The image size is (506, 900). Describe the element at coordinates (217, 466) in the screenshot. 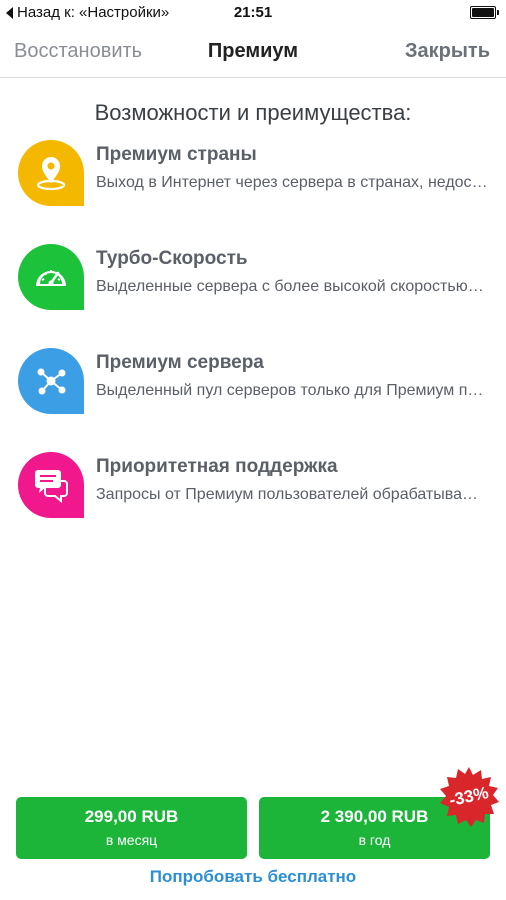

I see `feature-title: Приоритетная поддержка` at that location.